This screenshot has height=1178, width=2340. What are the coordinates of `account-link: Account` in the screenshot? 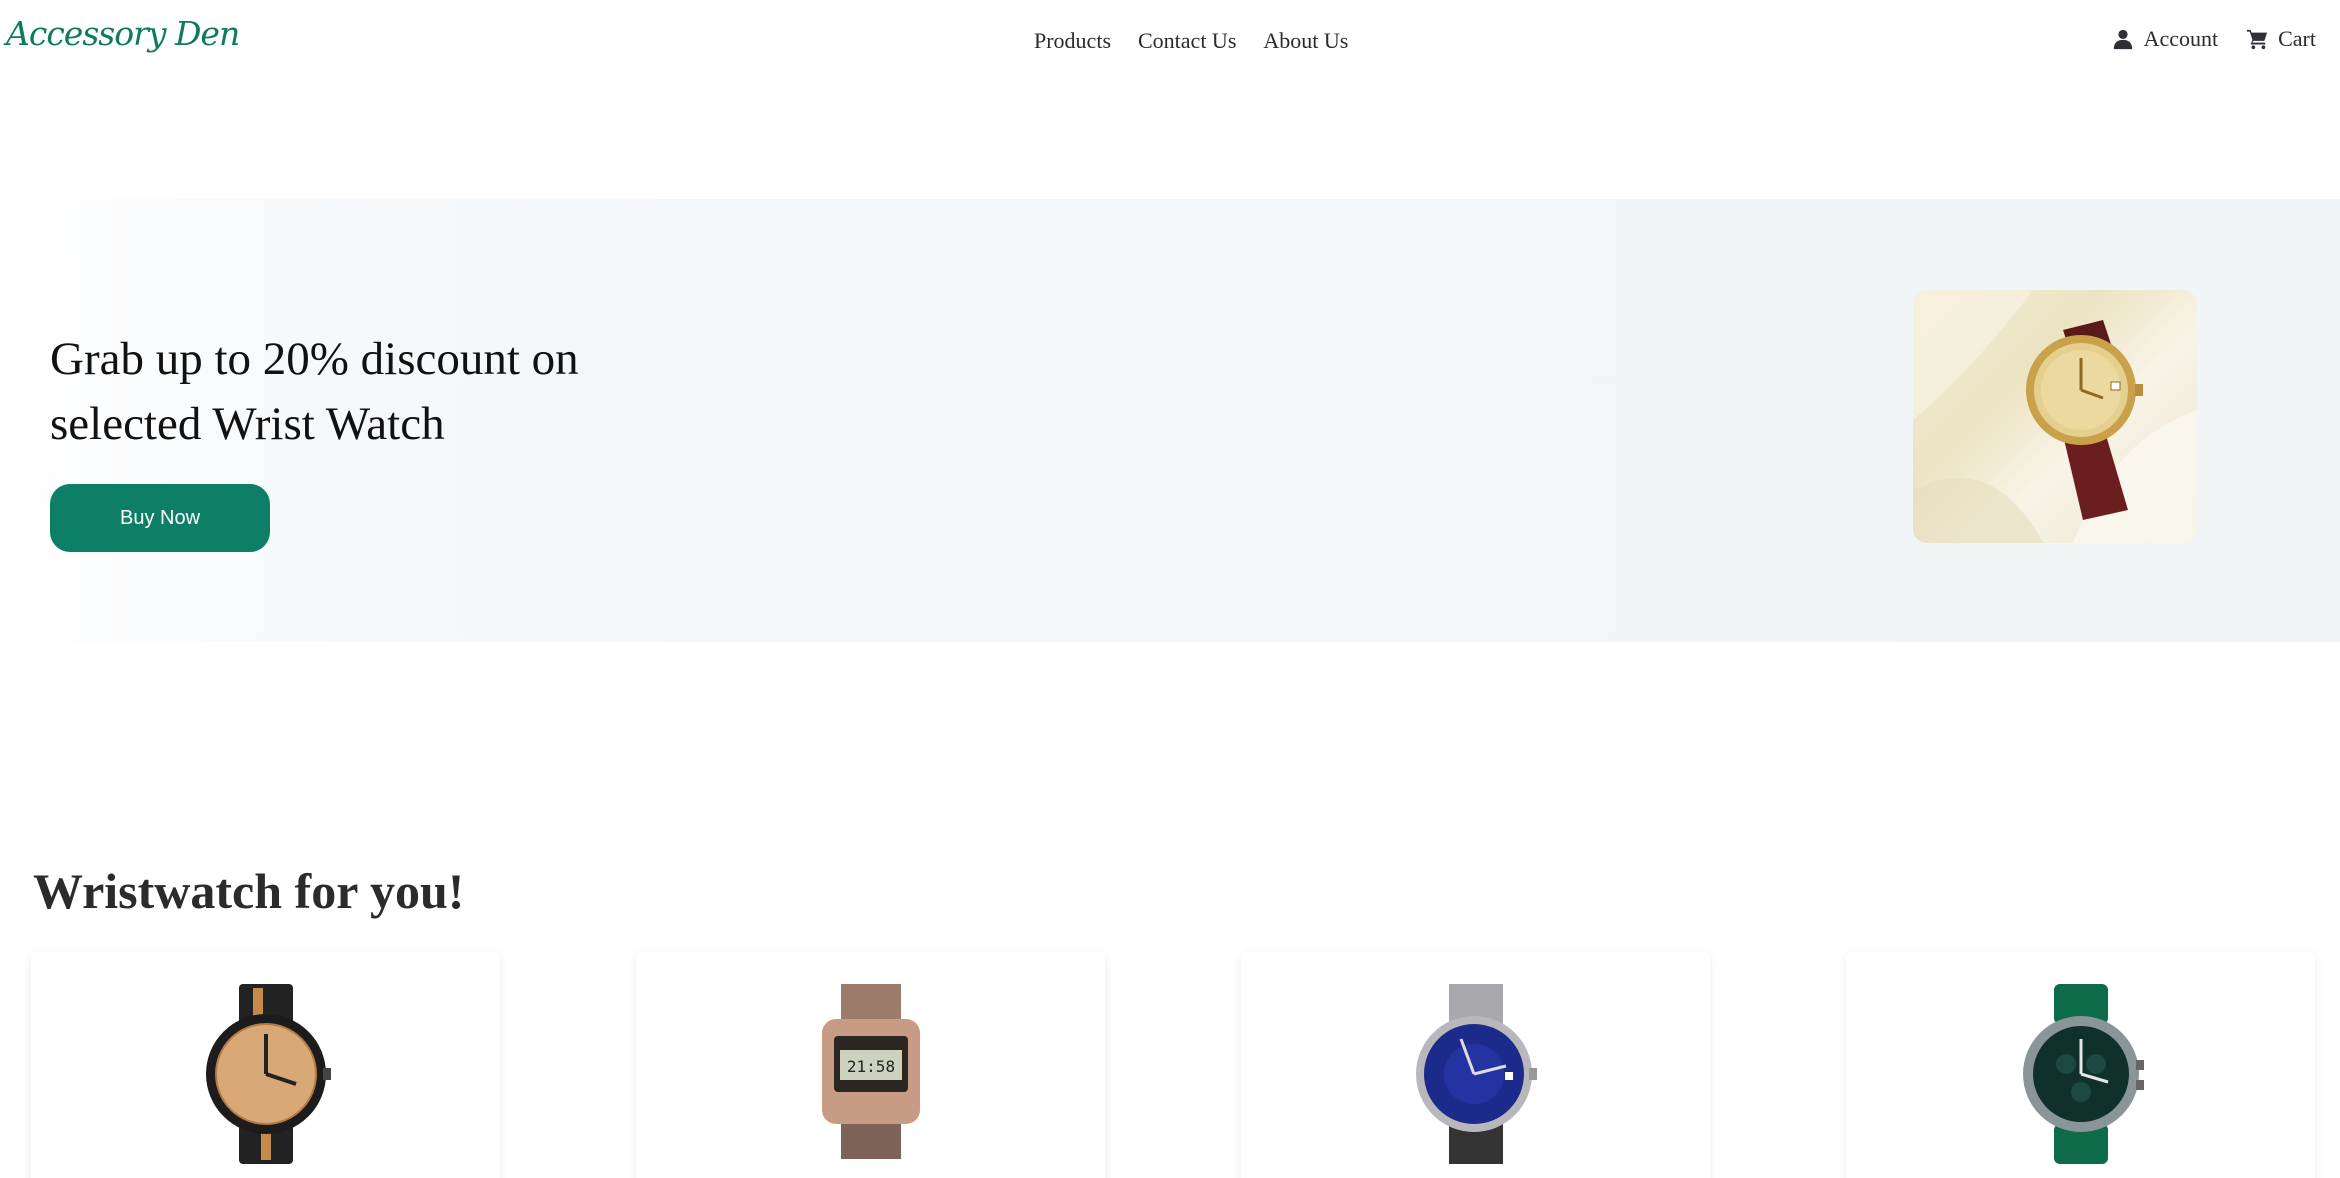 It's located at (2165, 39).